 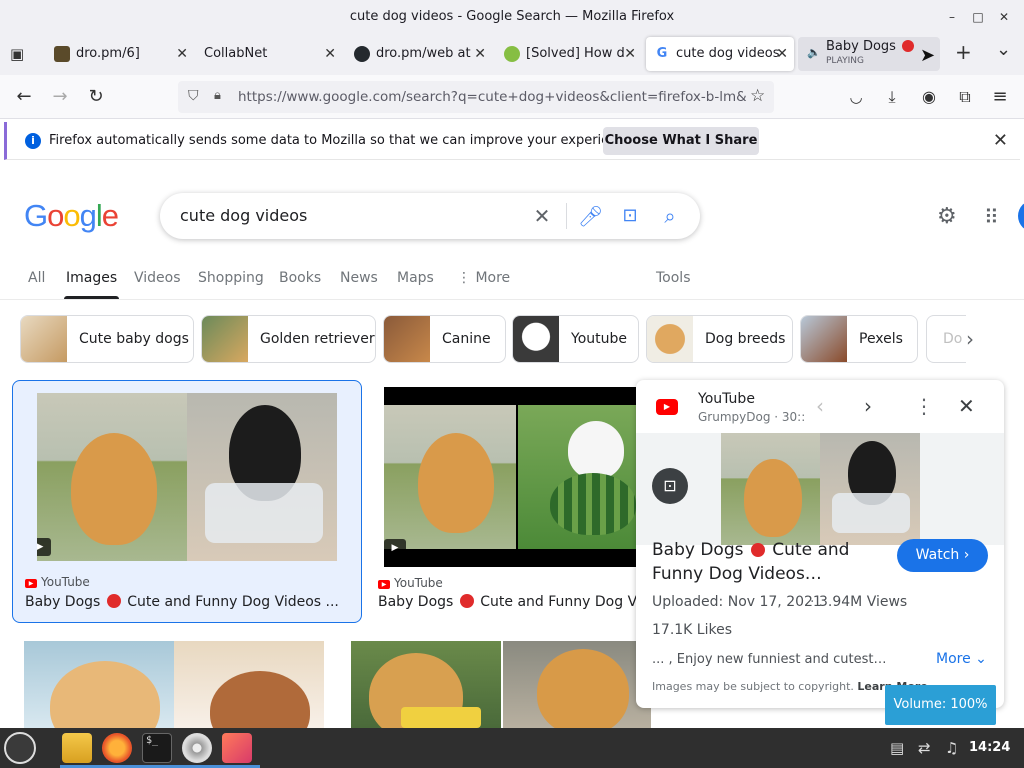 I want to click on clock: 14:24, so click(x=989, y=748).